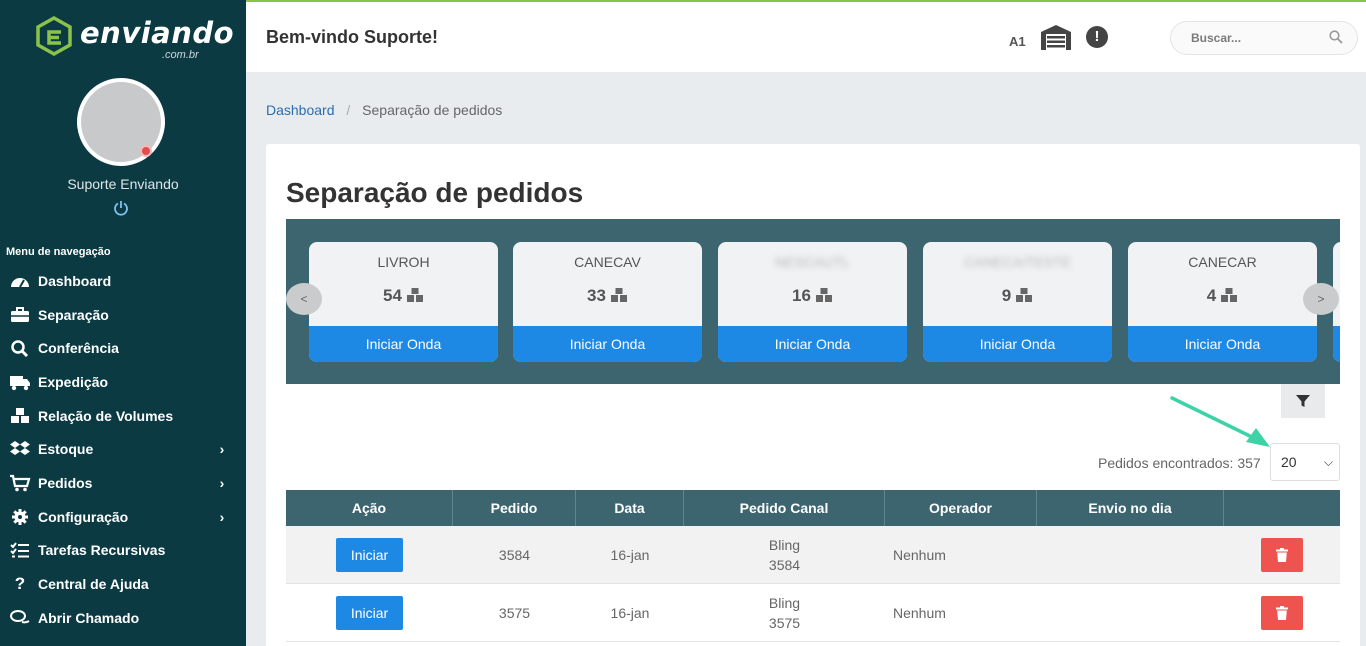 This screenshot has height=646, width=1366. I want to click on wave-count: 16, so click(812, 296).